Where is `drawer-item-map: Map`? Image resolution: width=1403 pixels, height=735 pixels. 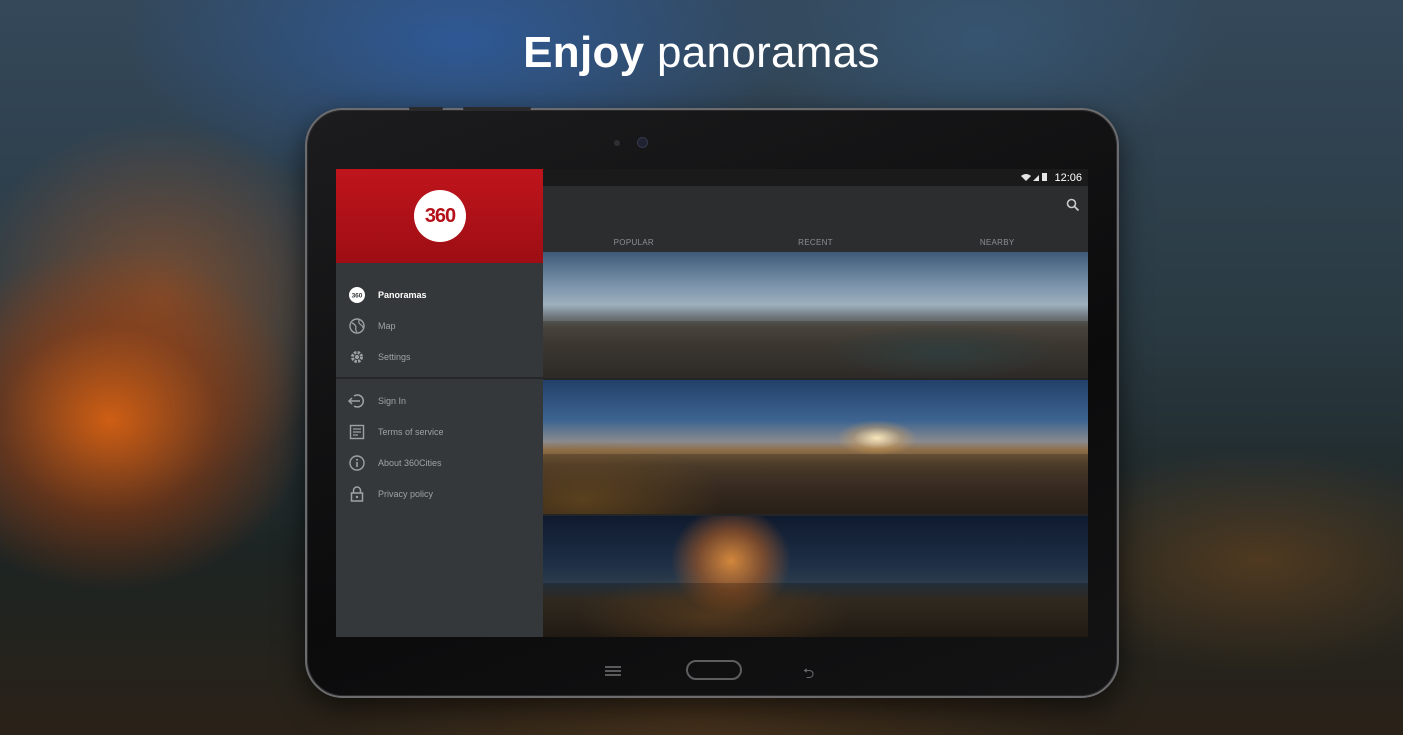 drawer-item-map: Map is located at coordinates (439, 325).